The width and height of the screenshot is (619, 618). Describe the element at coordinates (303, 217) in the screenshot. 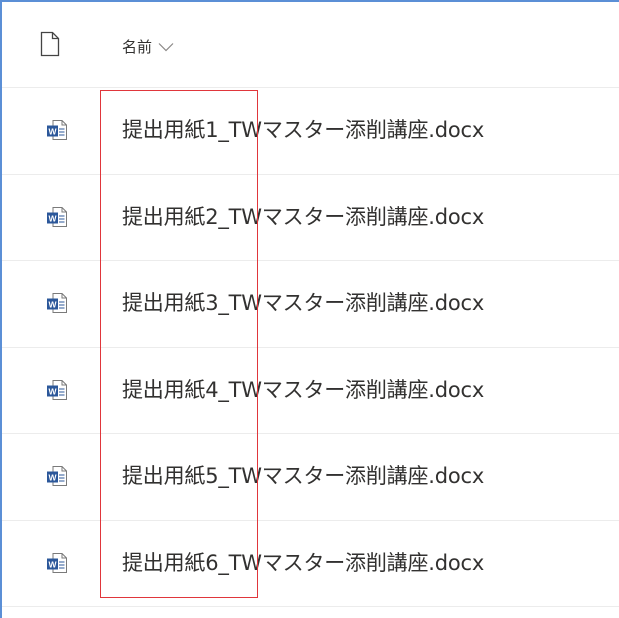

I see `file-name: 提出用紙2_TWマスター添削講座.docx` at that location.